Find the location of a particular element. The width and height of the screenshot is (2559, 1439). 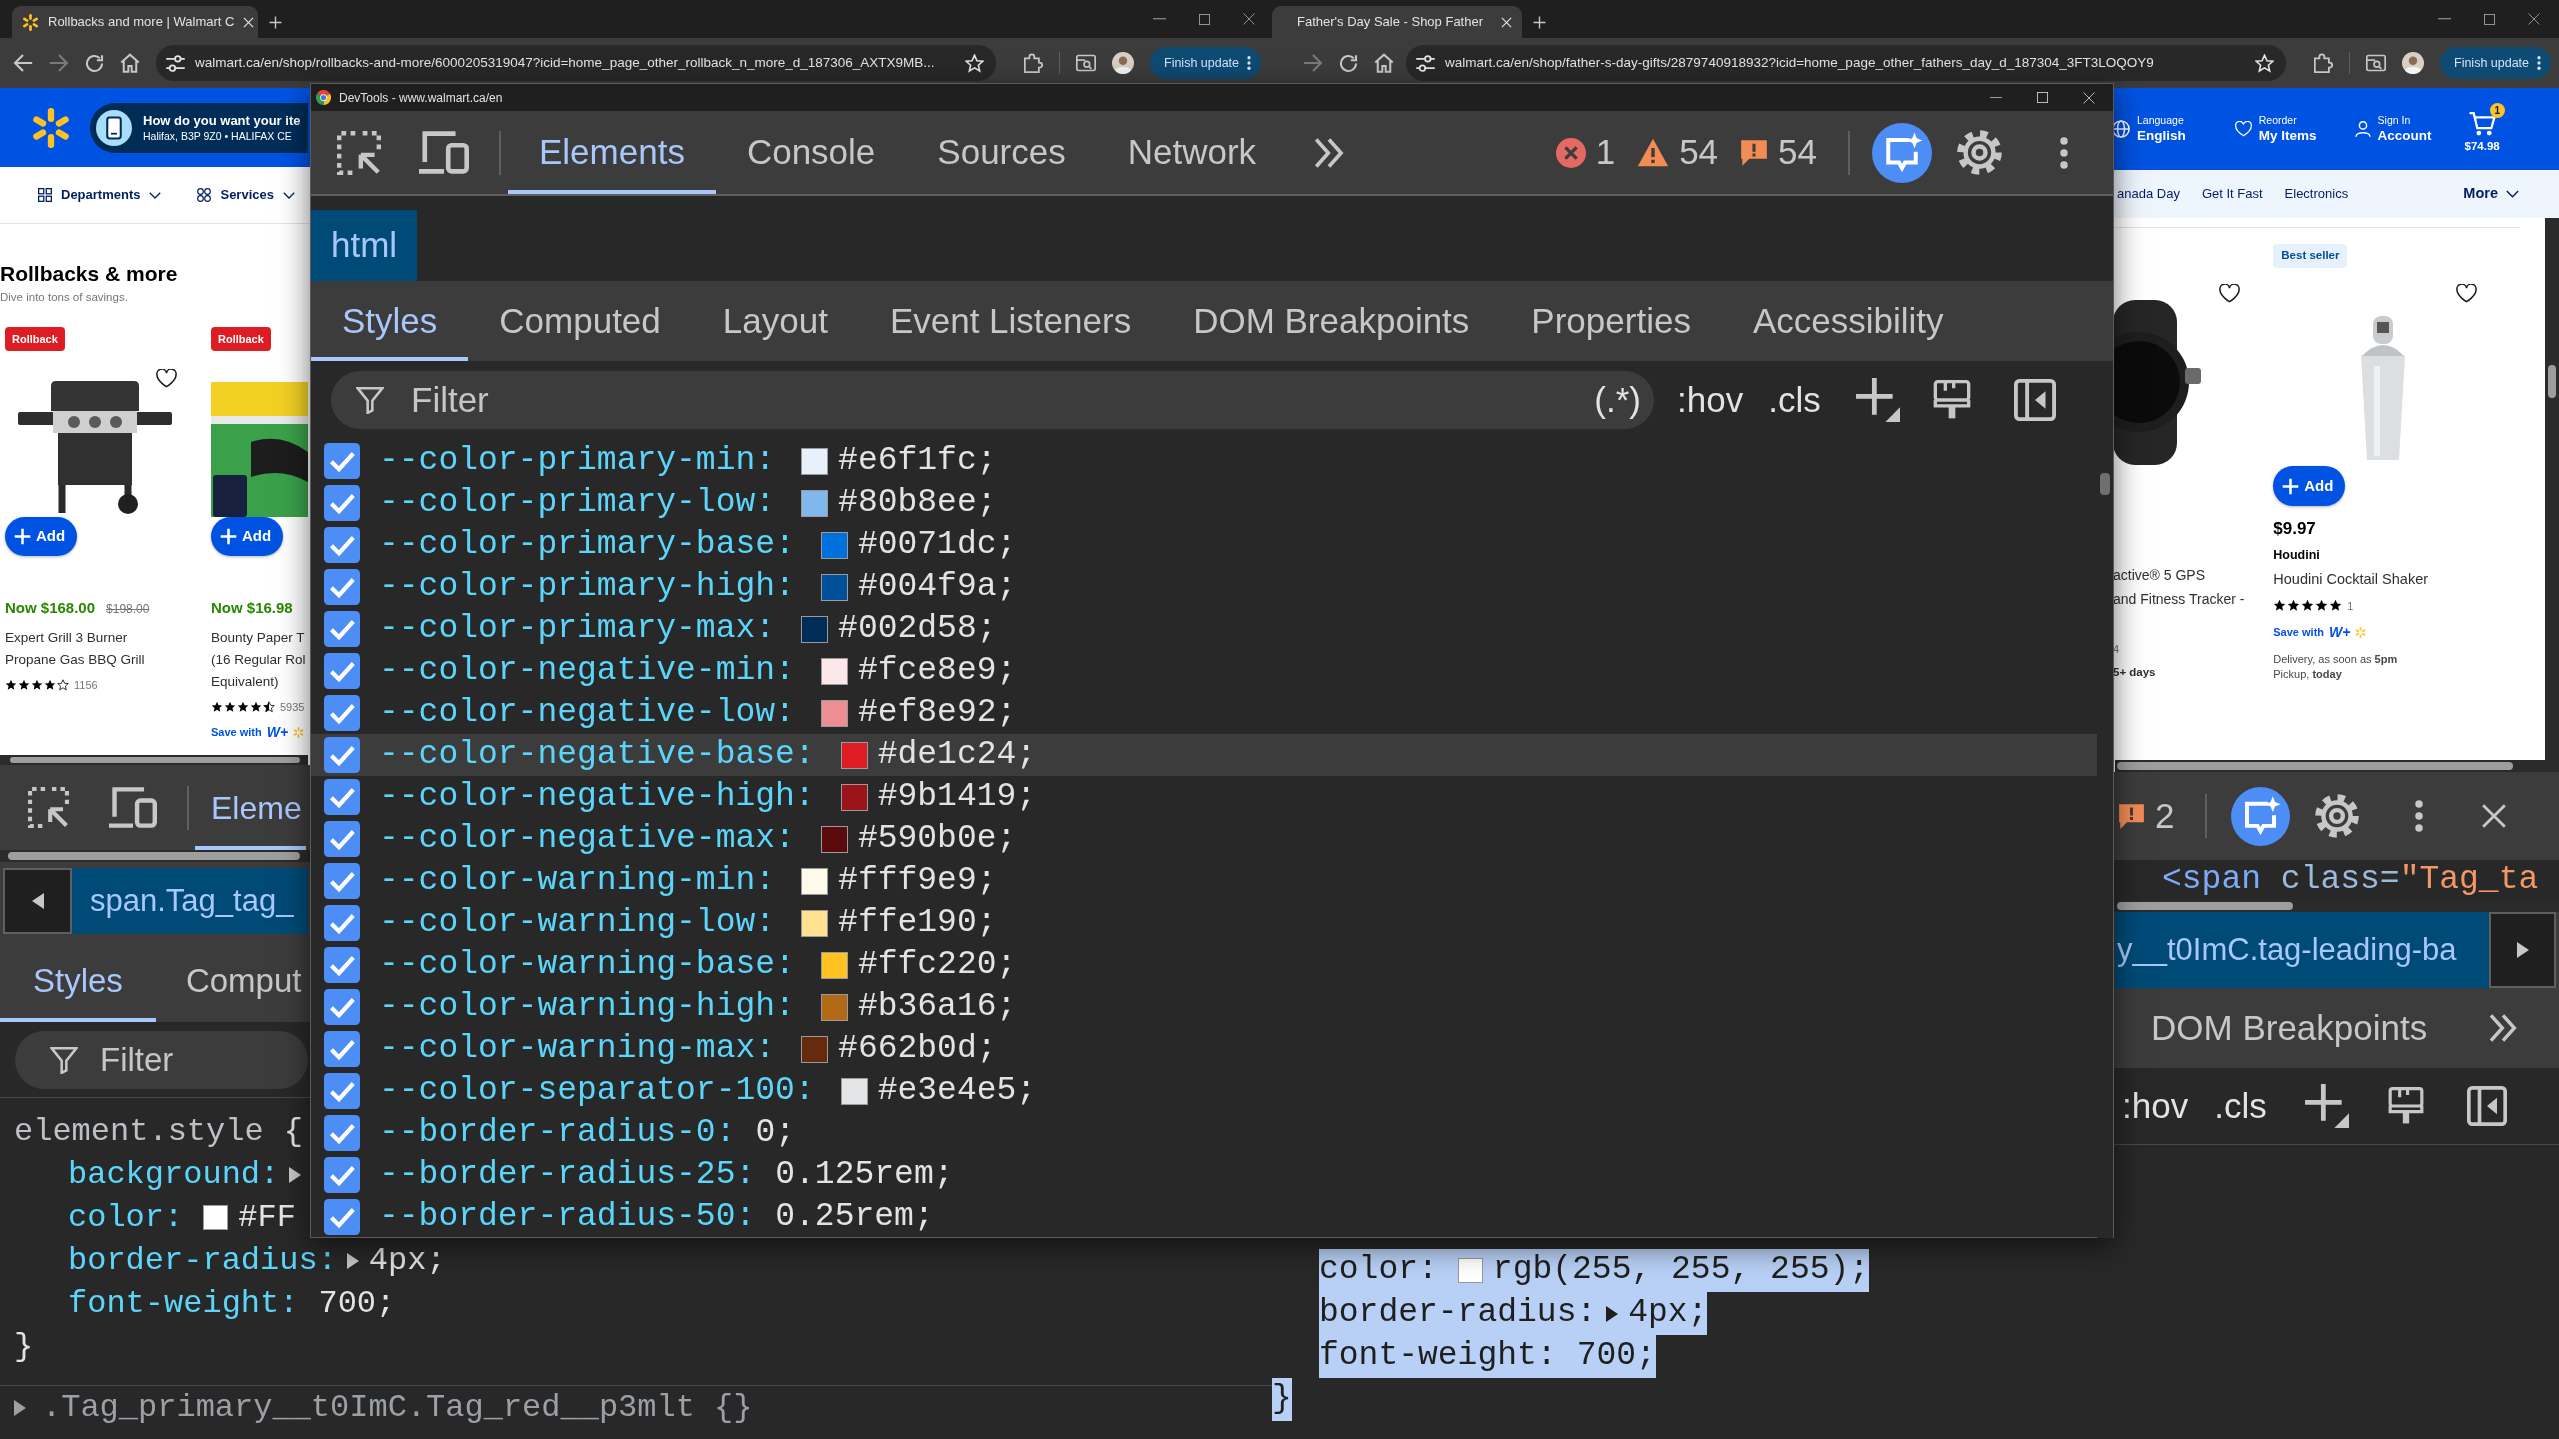

declaration-row: --color-primary-max: #002d58; is located at coordinates (1204, 629).